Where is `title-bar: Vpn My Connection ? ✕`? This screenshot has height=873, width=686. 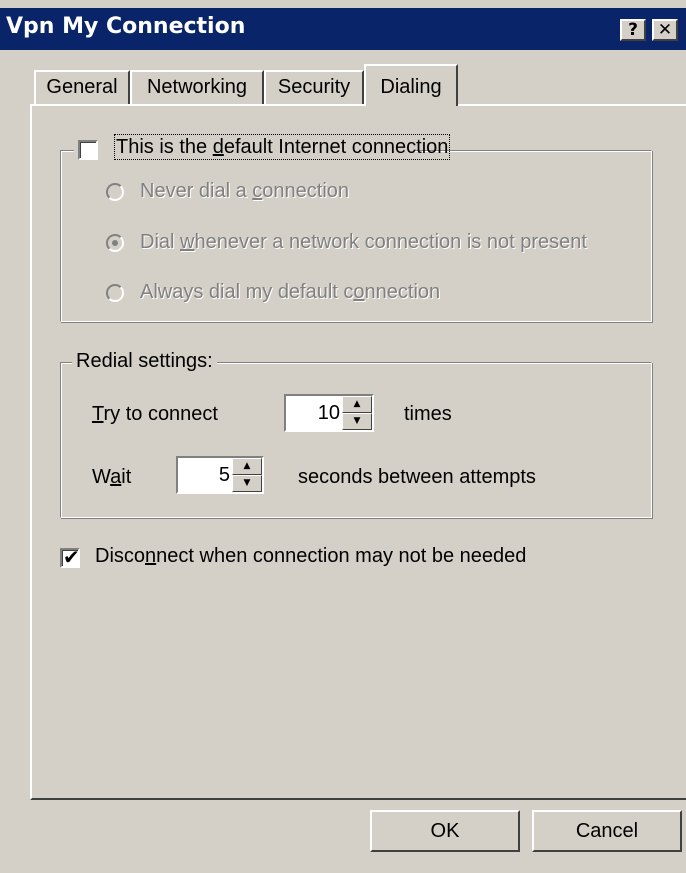 title-bar: Vpn My Connection ? ✕ is located at coordinates (343, 29).